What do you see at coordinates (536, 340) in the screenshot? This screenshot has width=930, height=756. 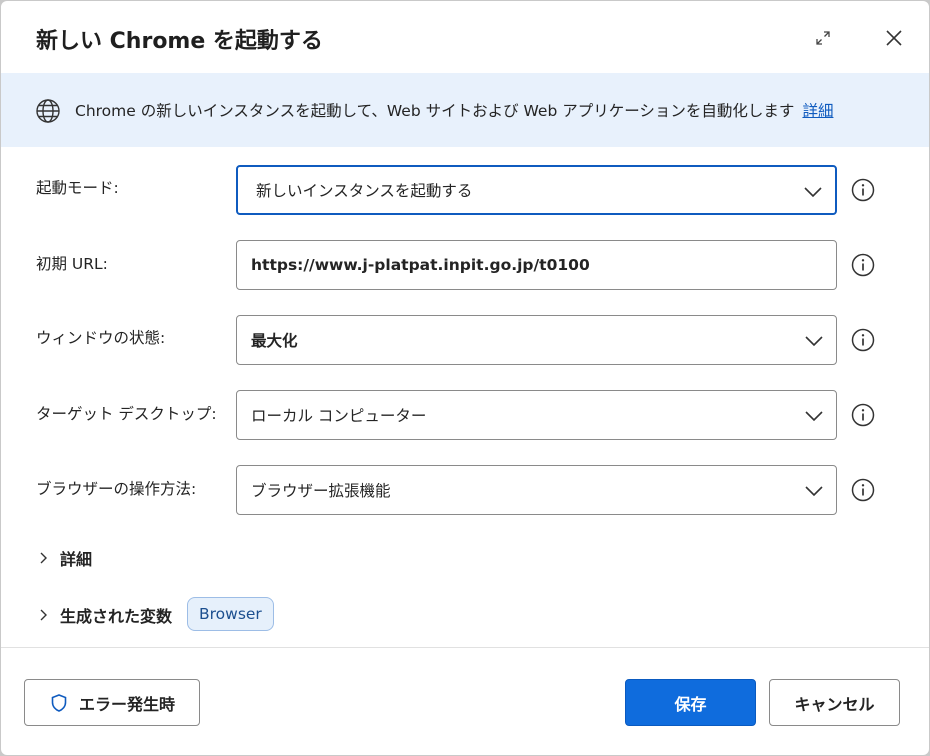 I see `window-state-dropdown: 最大化` at bounding box center [536, 340].